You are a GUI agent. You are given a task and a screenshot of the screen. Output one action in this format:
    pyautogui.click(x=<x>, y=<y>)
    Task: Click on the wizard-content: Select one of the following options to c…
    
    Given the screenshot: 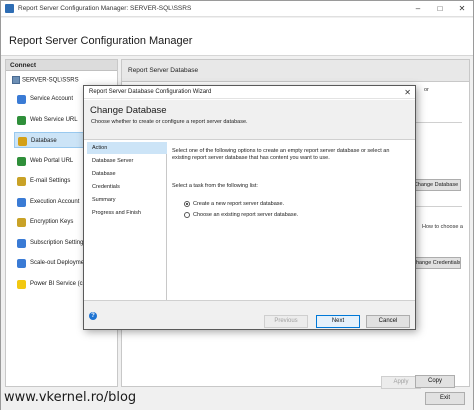 What is the action you would take?
    pyautogui.click(x=291, y=183)
    